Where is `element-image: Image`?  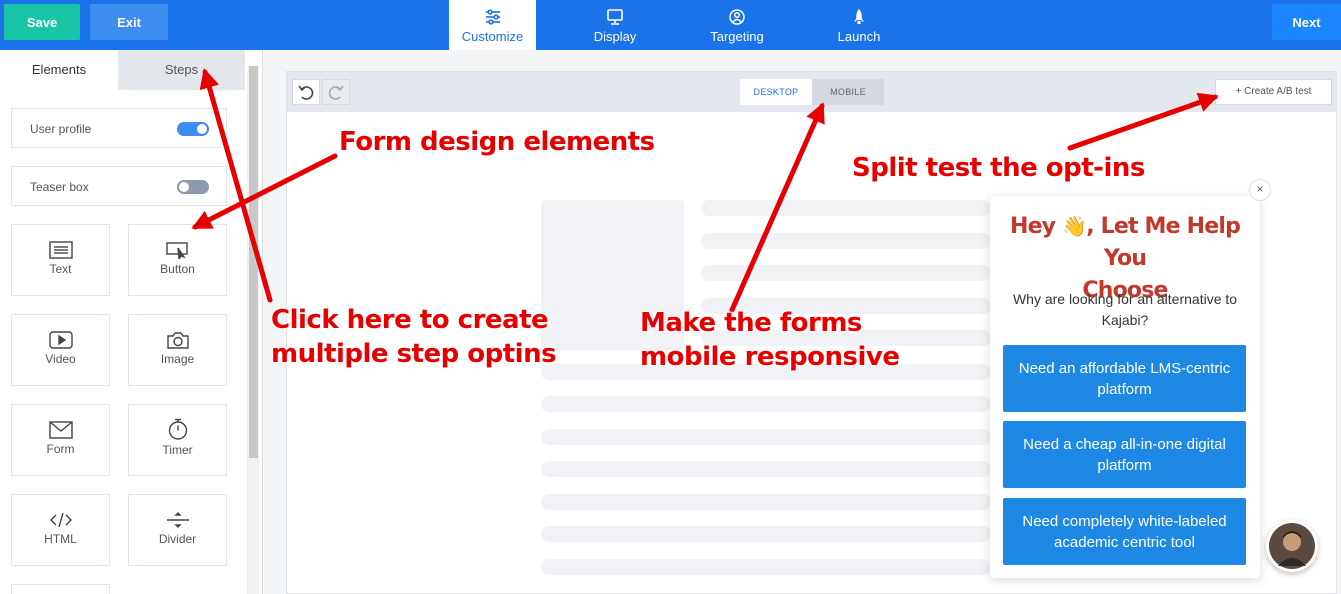
element-image: Image is located at coordinates (177, 350).